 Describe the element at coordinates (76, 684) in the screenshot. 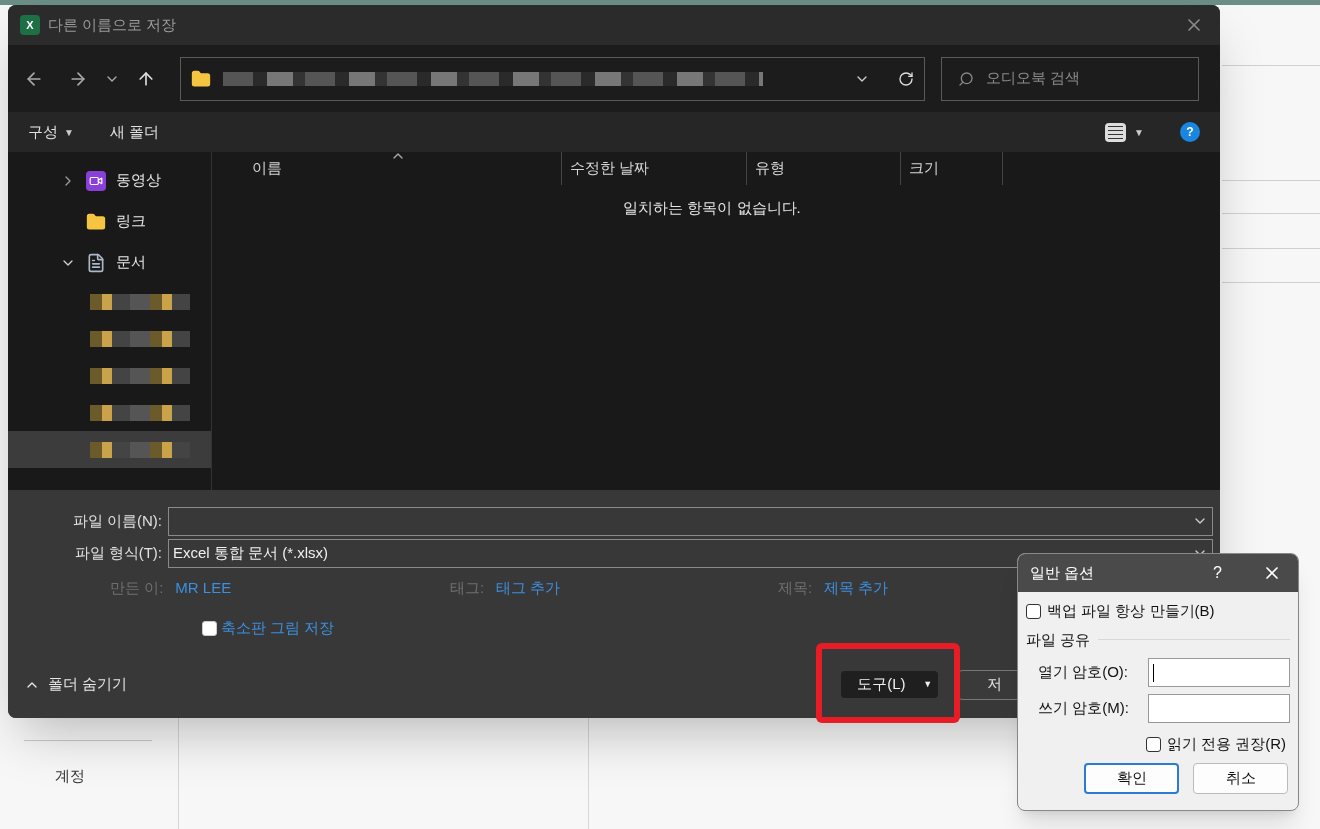

I see `hide-folders-button: 폴더 숨기기` at that location.